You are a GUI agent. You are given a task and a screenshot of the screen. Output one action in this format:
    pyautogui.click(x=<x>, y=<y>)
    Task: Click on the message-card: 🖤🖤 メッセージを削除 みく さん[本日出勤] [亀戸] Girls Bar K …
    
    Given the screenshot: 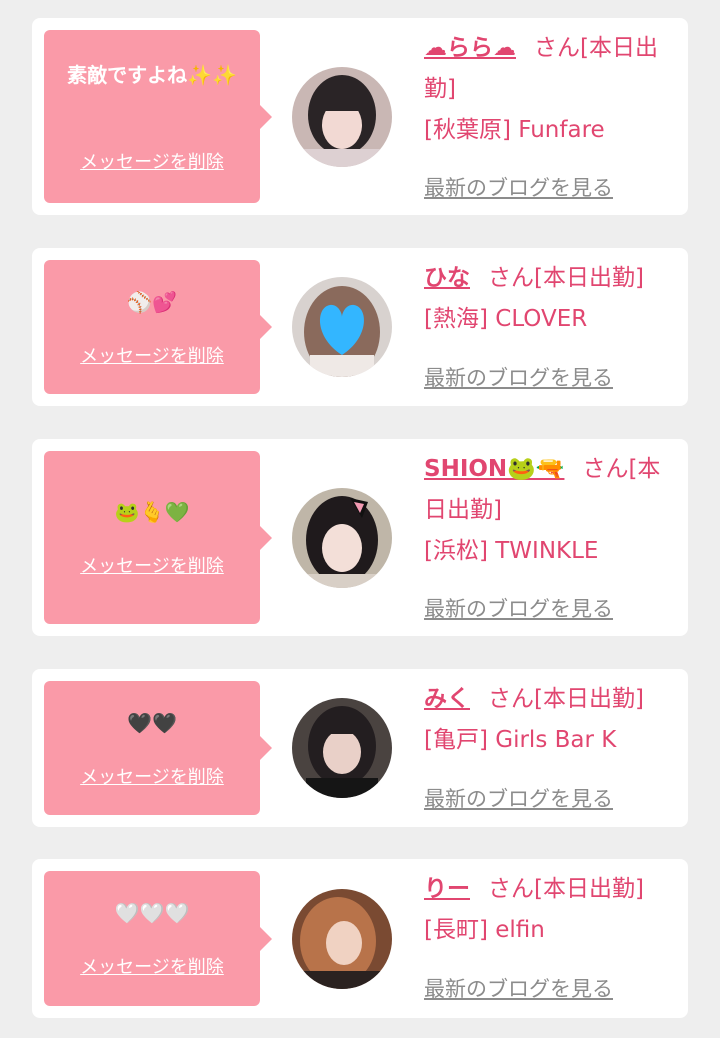 What is the action you would take?
    pyautogui.click(x=360, y=748)
    